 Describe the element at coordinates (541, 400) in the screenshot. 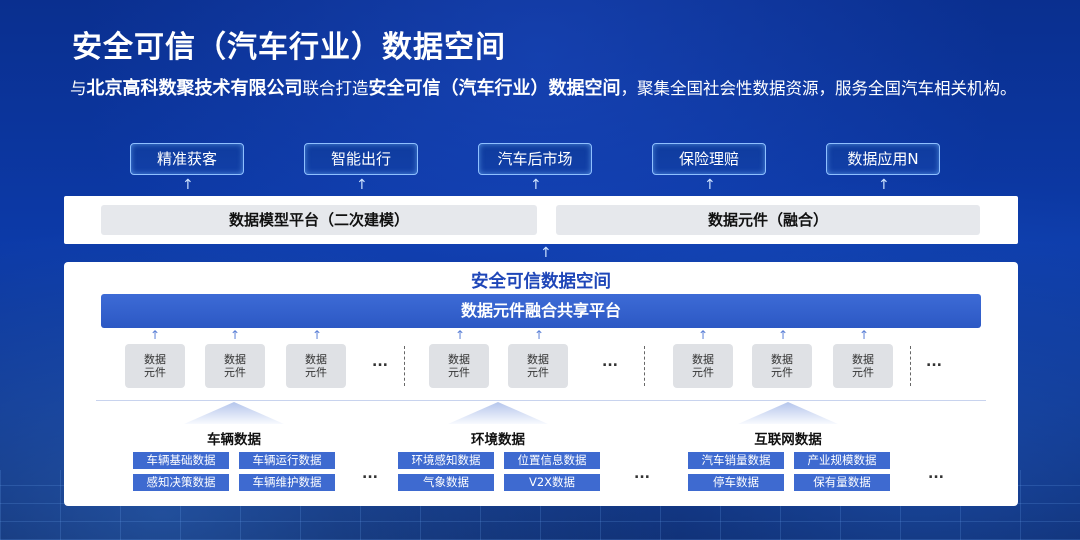

I see `layer-divider` at that location.